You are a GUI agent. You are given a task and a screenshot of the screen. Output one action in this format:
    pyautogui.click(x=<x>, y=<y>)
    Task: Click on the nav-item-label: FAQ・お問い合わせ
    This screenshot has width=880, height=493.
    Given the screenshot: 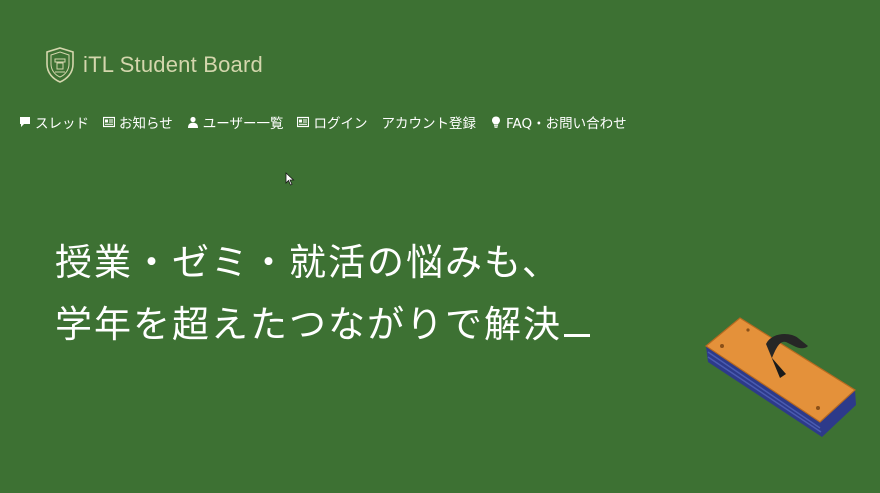 What is the action you would take?
    pyautogui.click(x=566, y=124)
    